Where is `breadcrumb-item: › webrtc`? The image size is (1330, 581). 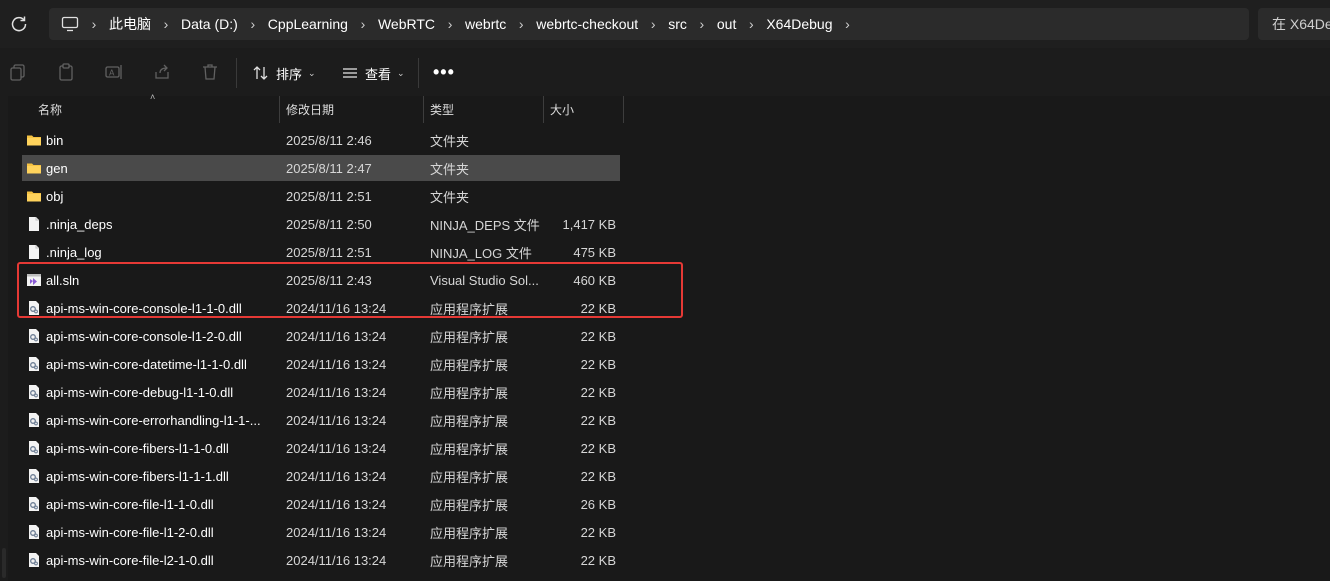
breadcrumb-item: › webrtc is located at coordinates (471, 24).